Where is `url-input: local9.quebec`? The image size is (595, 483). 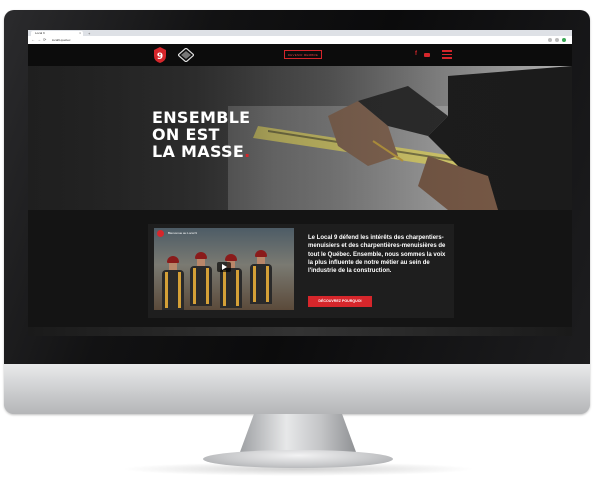
url-input: local9.quebec is located at coordinates (61, 40).